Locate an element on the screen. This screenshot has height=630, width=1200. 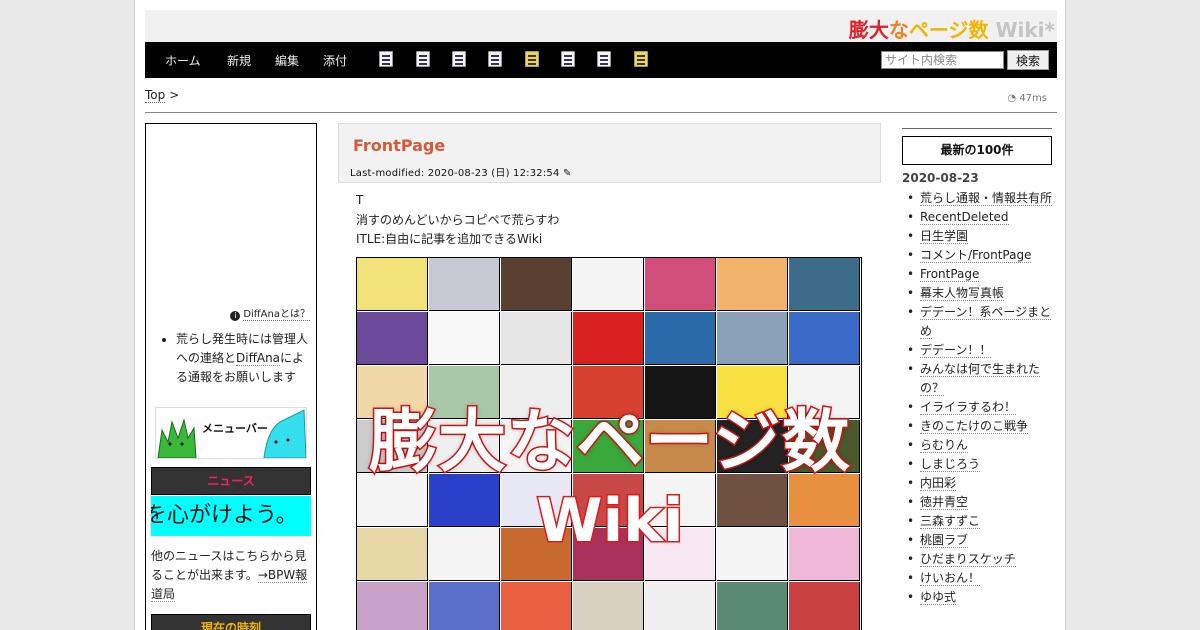
timing: ◔ 47ms is located at coordinates (1027, 98).